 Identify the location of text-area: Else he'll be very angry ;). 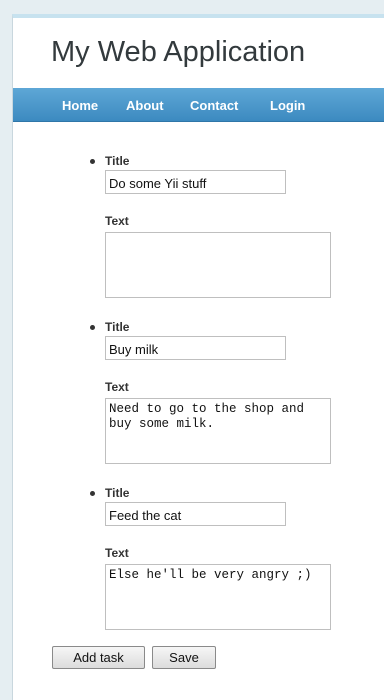
(218, 597).